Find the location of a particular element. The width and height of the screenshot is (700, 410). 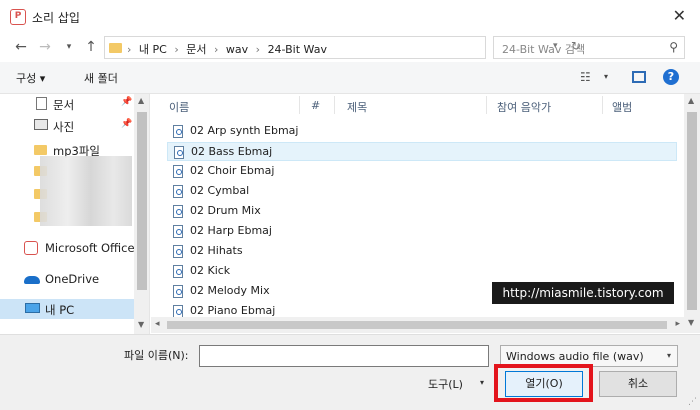

file-name: 02 Melody Mix is located at coordinates (230, 290).